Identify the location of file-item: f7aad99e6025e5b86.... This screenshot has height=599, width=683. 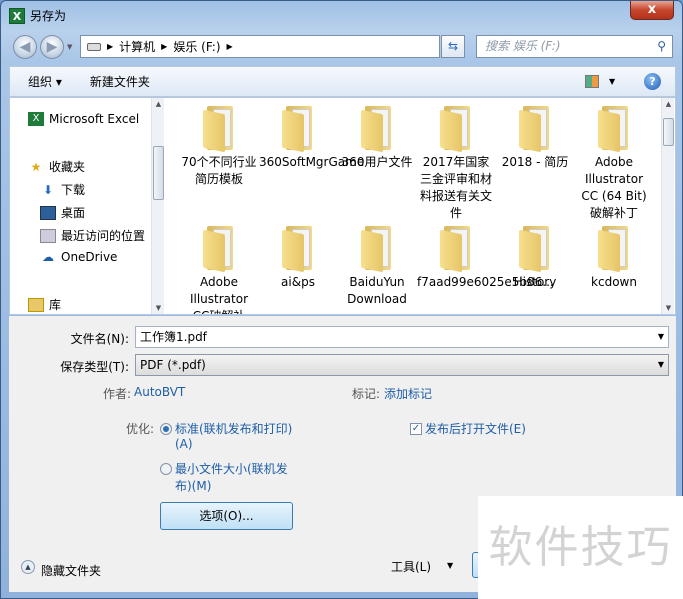
(485, 258).